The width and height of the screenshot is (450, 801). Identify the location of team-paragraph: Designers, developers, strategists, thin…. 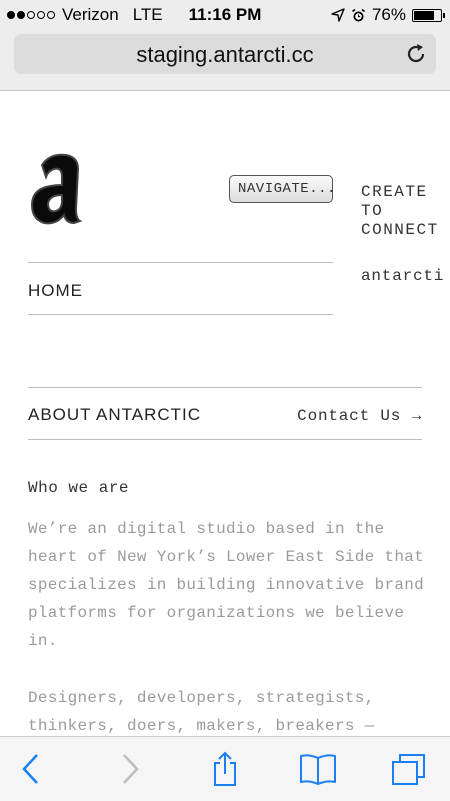
(201, 712).